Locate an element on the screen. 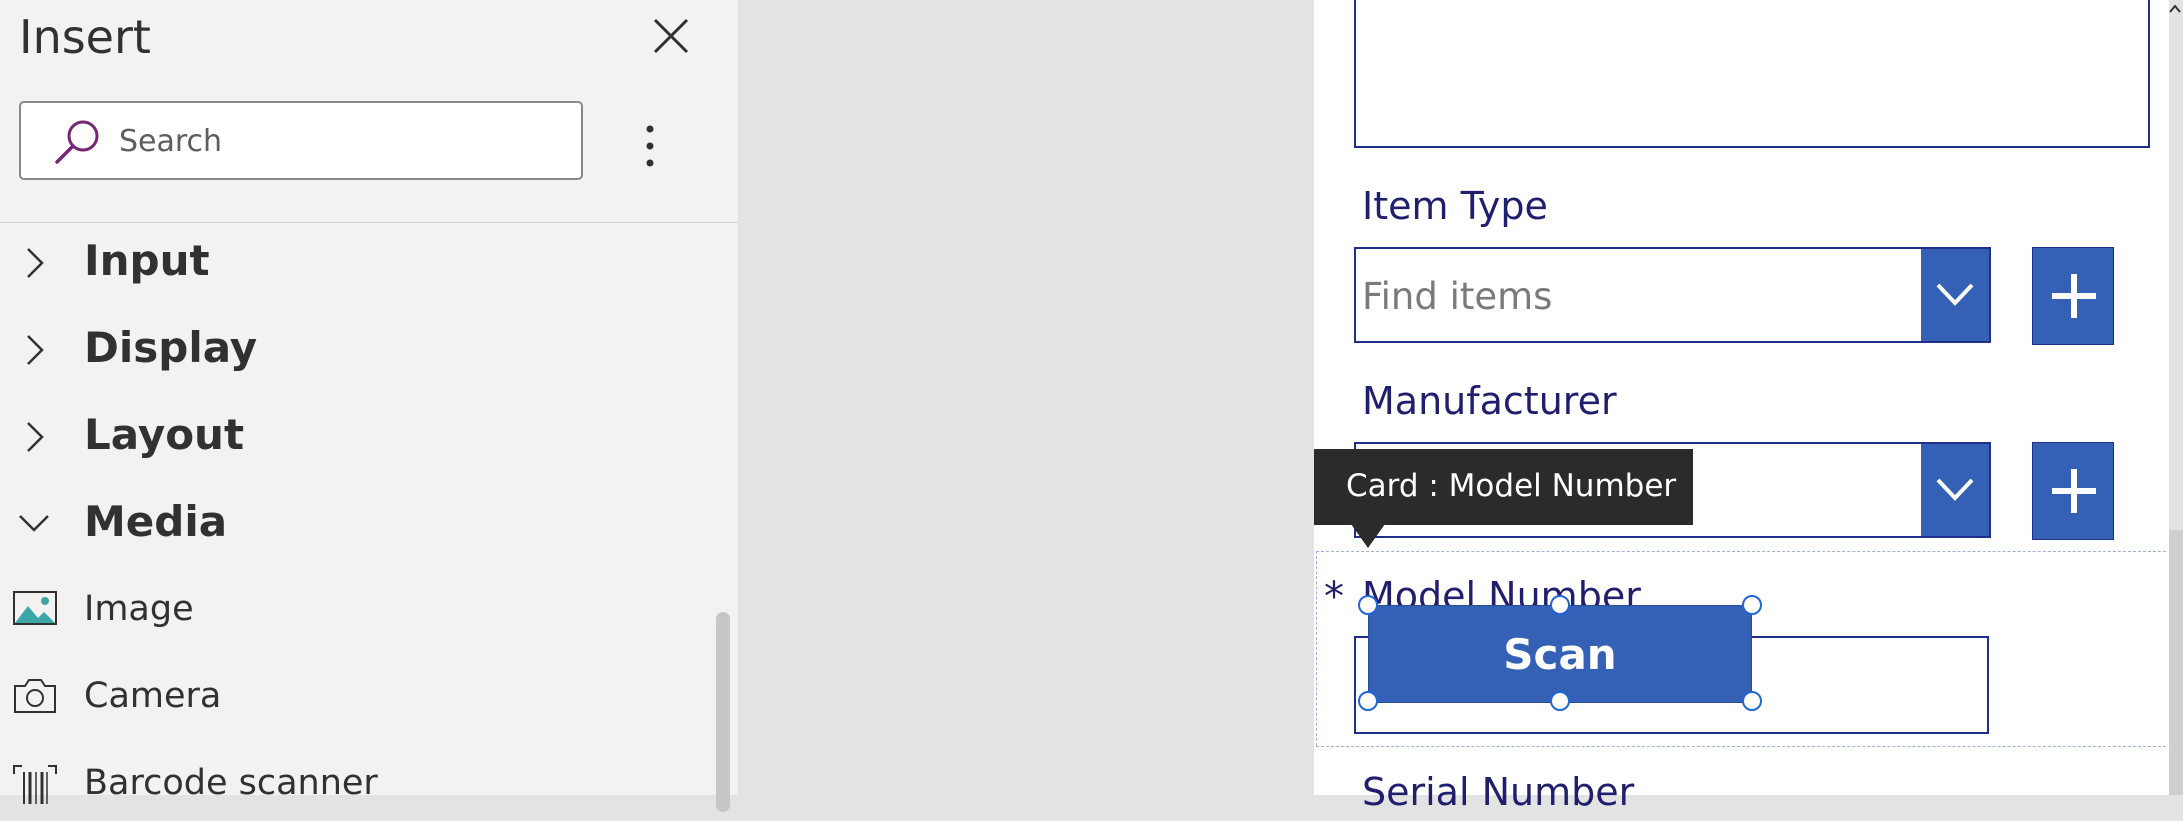 This screenshot has height=821, width=2183. card-tooltip: Card : Model Number is located at coordinates (1503, 487).